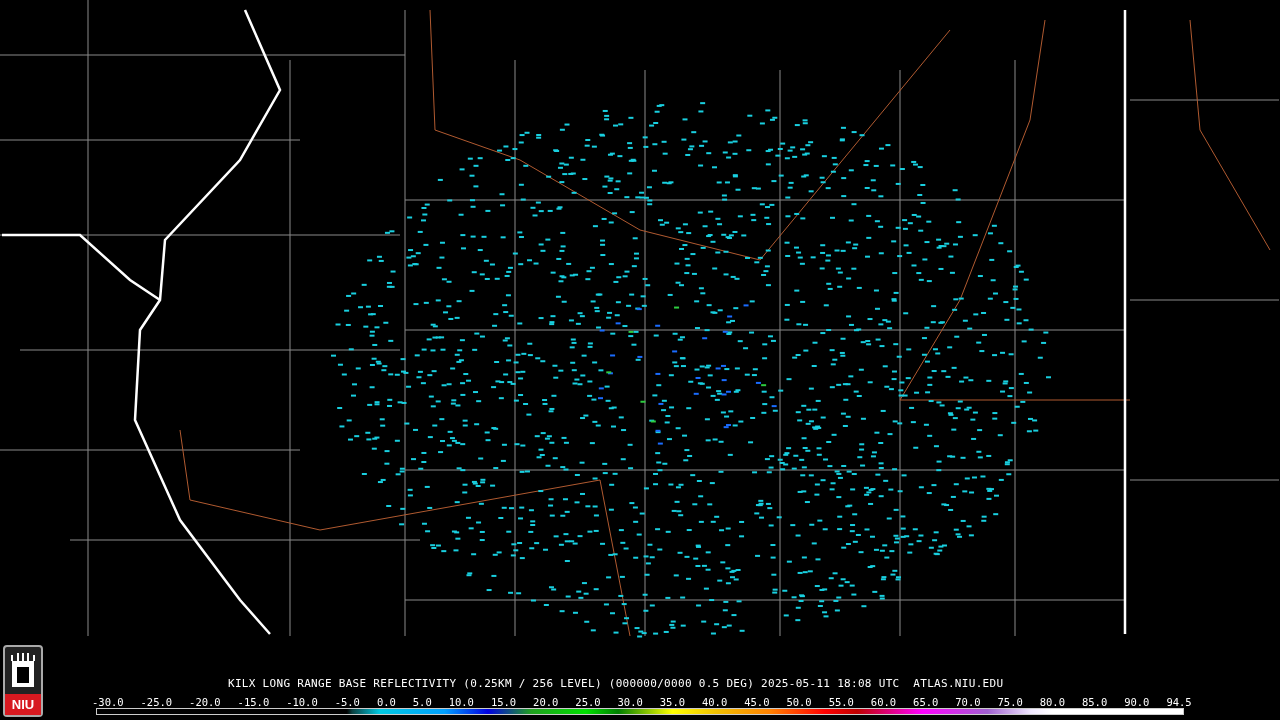 This screenshot has height=720, width=1280. What do you see at coordinates (386, 702) in the screenshot?
I see `scale-label: 0.0` at bounding box center [386, 702].